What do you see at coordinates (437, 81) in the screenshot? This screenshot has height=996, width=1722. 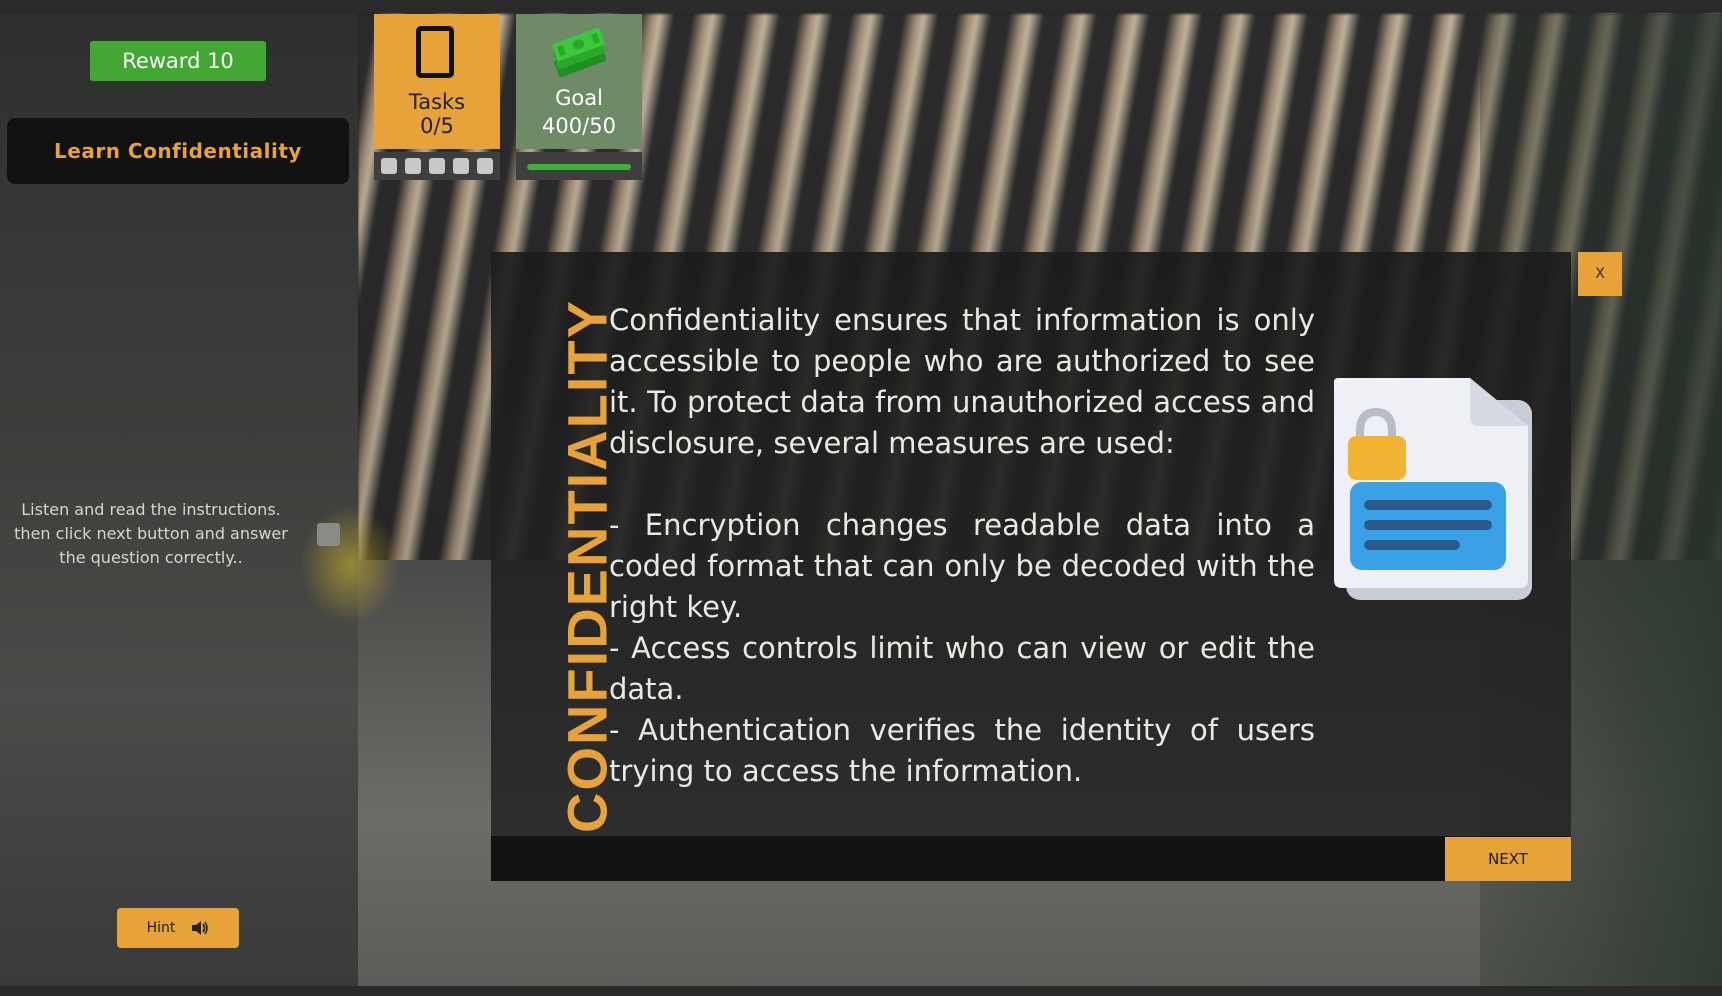 I see `tasks-card: Tasks 0/5` at bounding box center [437, 81].